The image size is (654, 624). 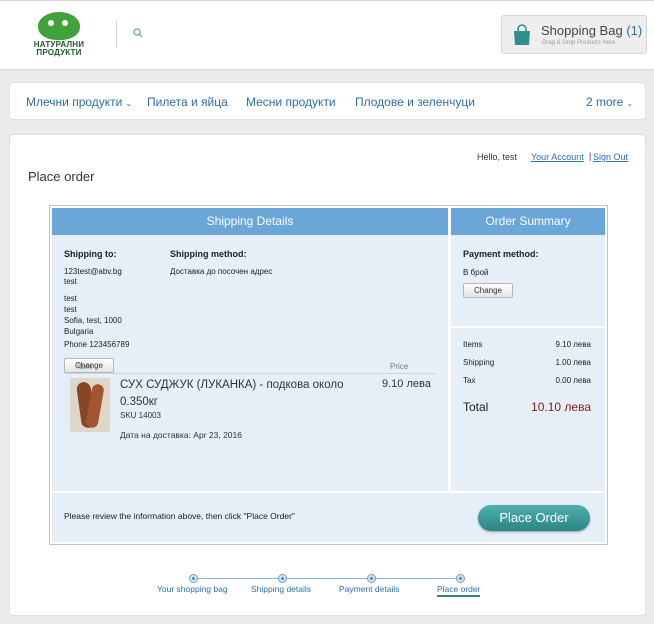 I want to click on your-account-link: Your Account, so click(x=557, y=157).